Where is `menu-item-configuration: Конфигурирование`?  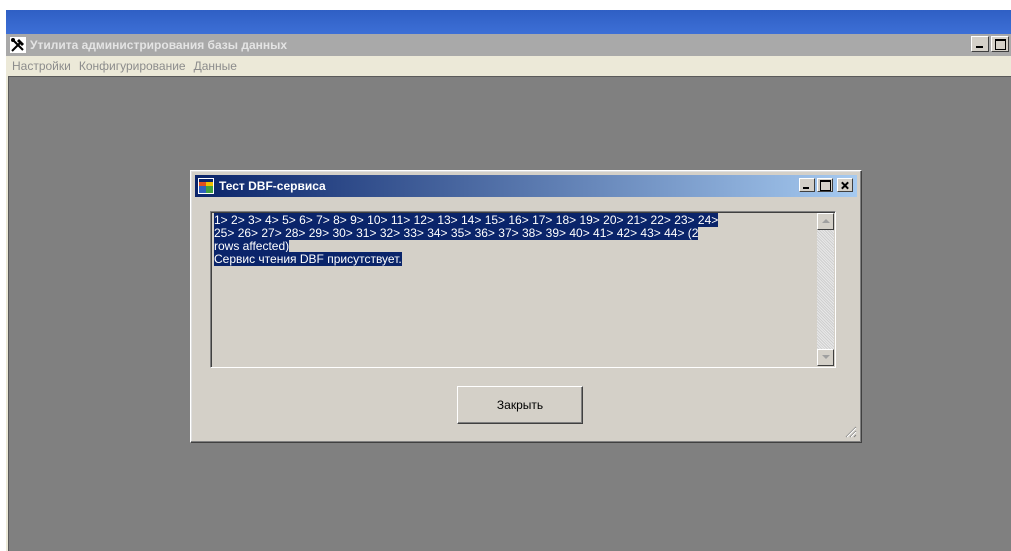
menu-item-configuration: Конфигурирование is located at coordinates (132, 66).